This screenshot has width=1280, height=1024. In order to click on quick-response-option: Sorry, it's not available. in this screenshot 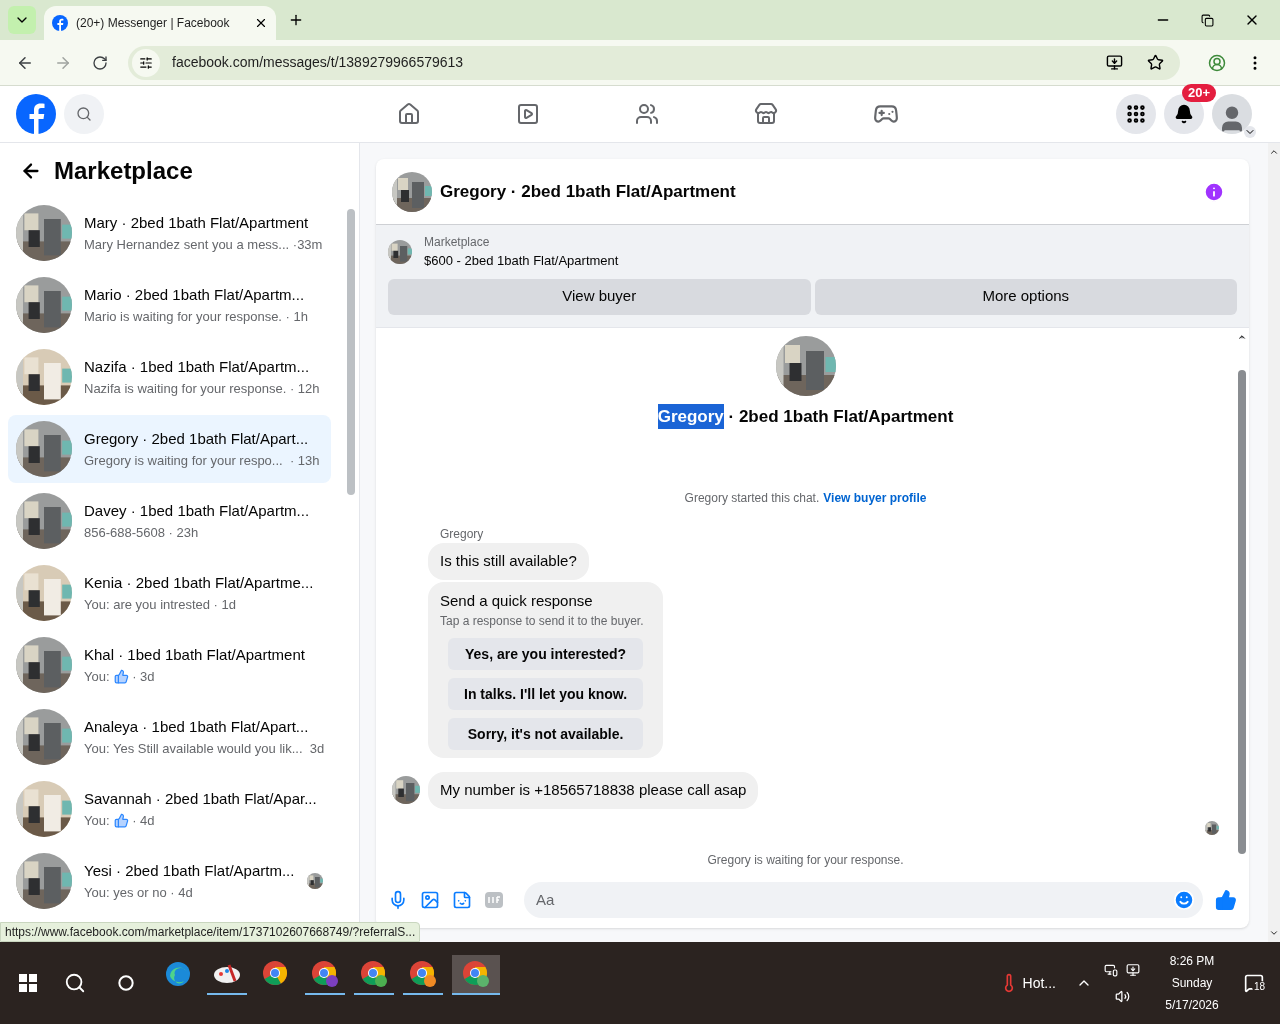, I will do `click(546, 734)`.